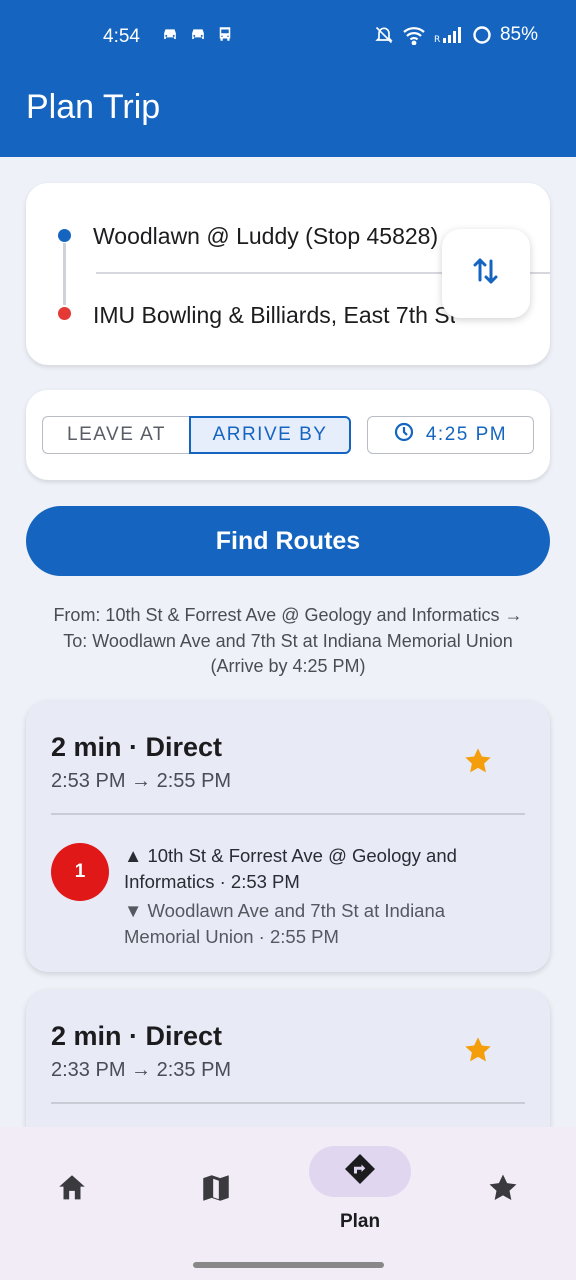 The width and height of the screenshot is (576, 1280). What do you see at coordinates (466, 434) in the screenshot?
I see `selected-time: 4:25 PM` at bounding box center [466, 434].